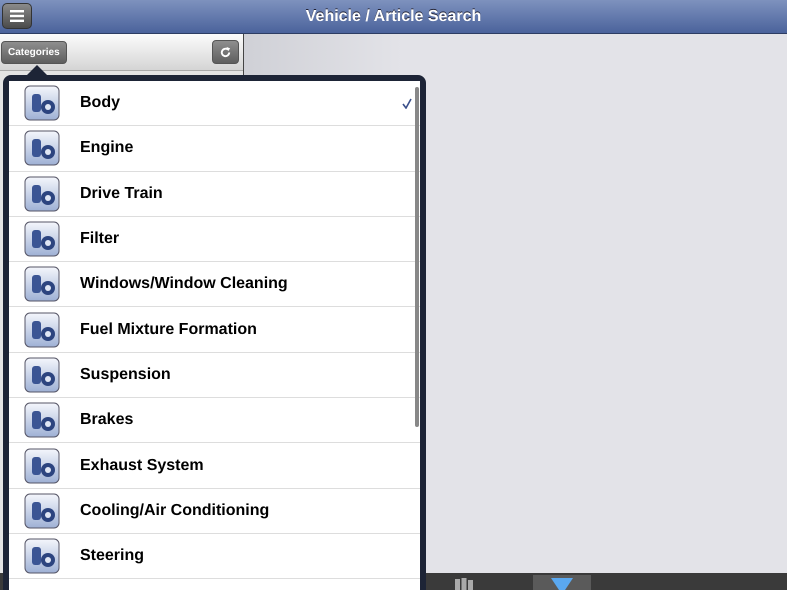 This screenshot has width=787, height=590. I want to click on category-label: Exhaust System, so click(142, 465).